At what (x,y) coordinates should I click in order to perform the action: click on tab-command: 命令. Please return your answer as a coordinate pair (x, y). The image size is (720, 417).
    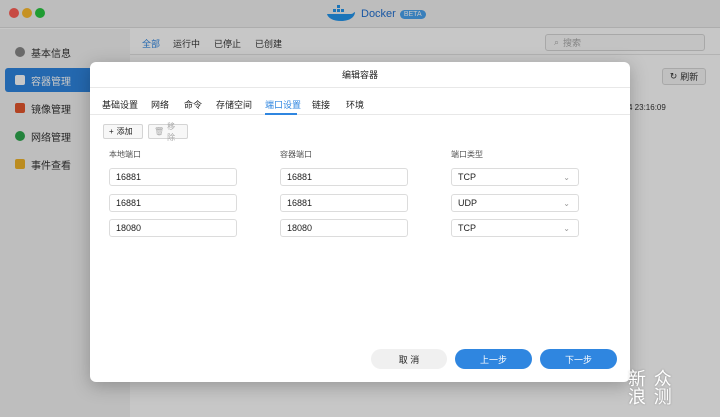
    Looking at the image, I should click on (193, 104).